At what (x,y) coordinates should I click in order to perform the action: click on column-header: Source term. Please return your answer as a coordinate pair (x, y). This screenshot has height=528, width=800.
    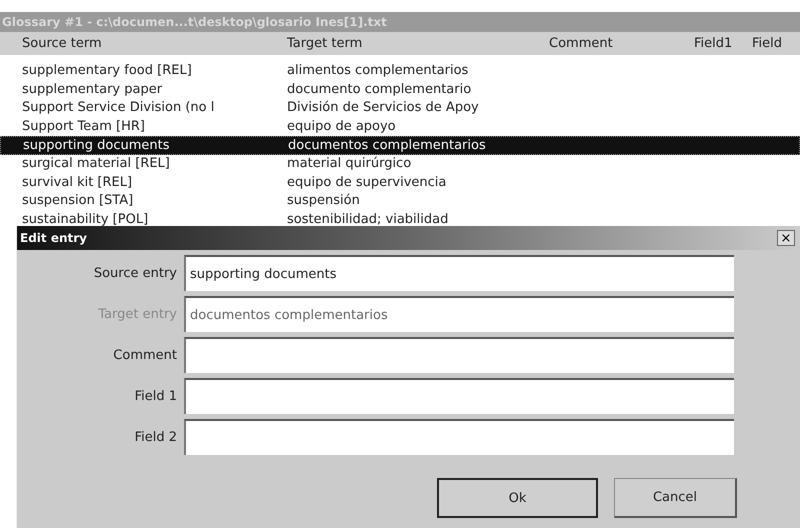
    Looking at the image, I should click on (132, 43).